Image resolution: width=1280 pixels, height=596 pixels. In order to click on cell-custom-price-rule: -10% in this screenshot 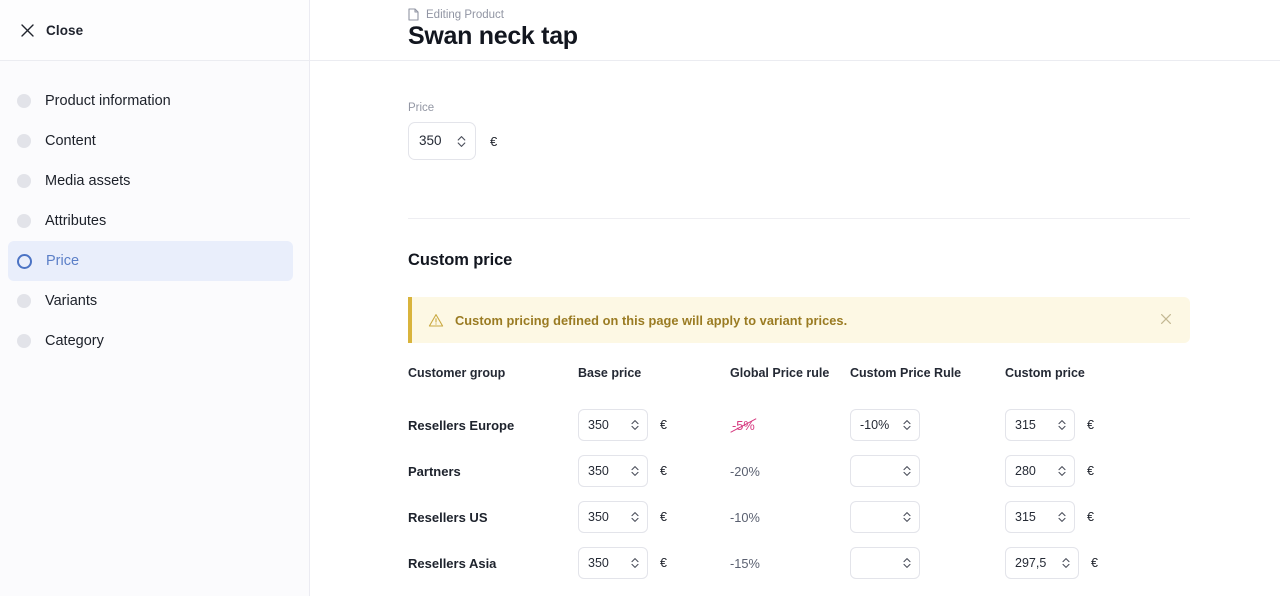, I will do `click(927, 425)`.